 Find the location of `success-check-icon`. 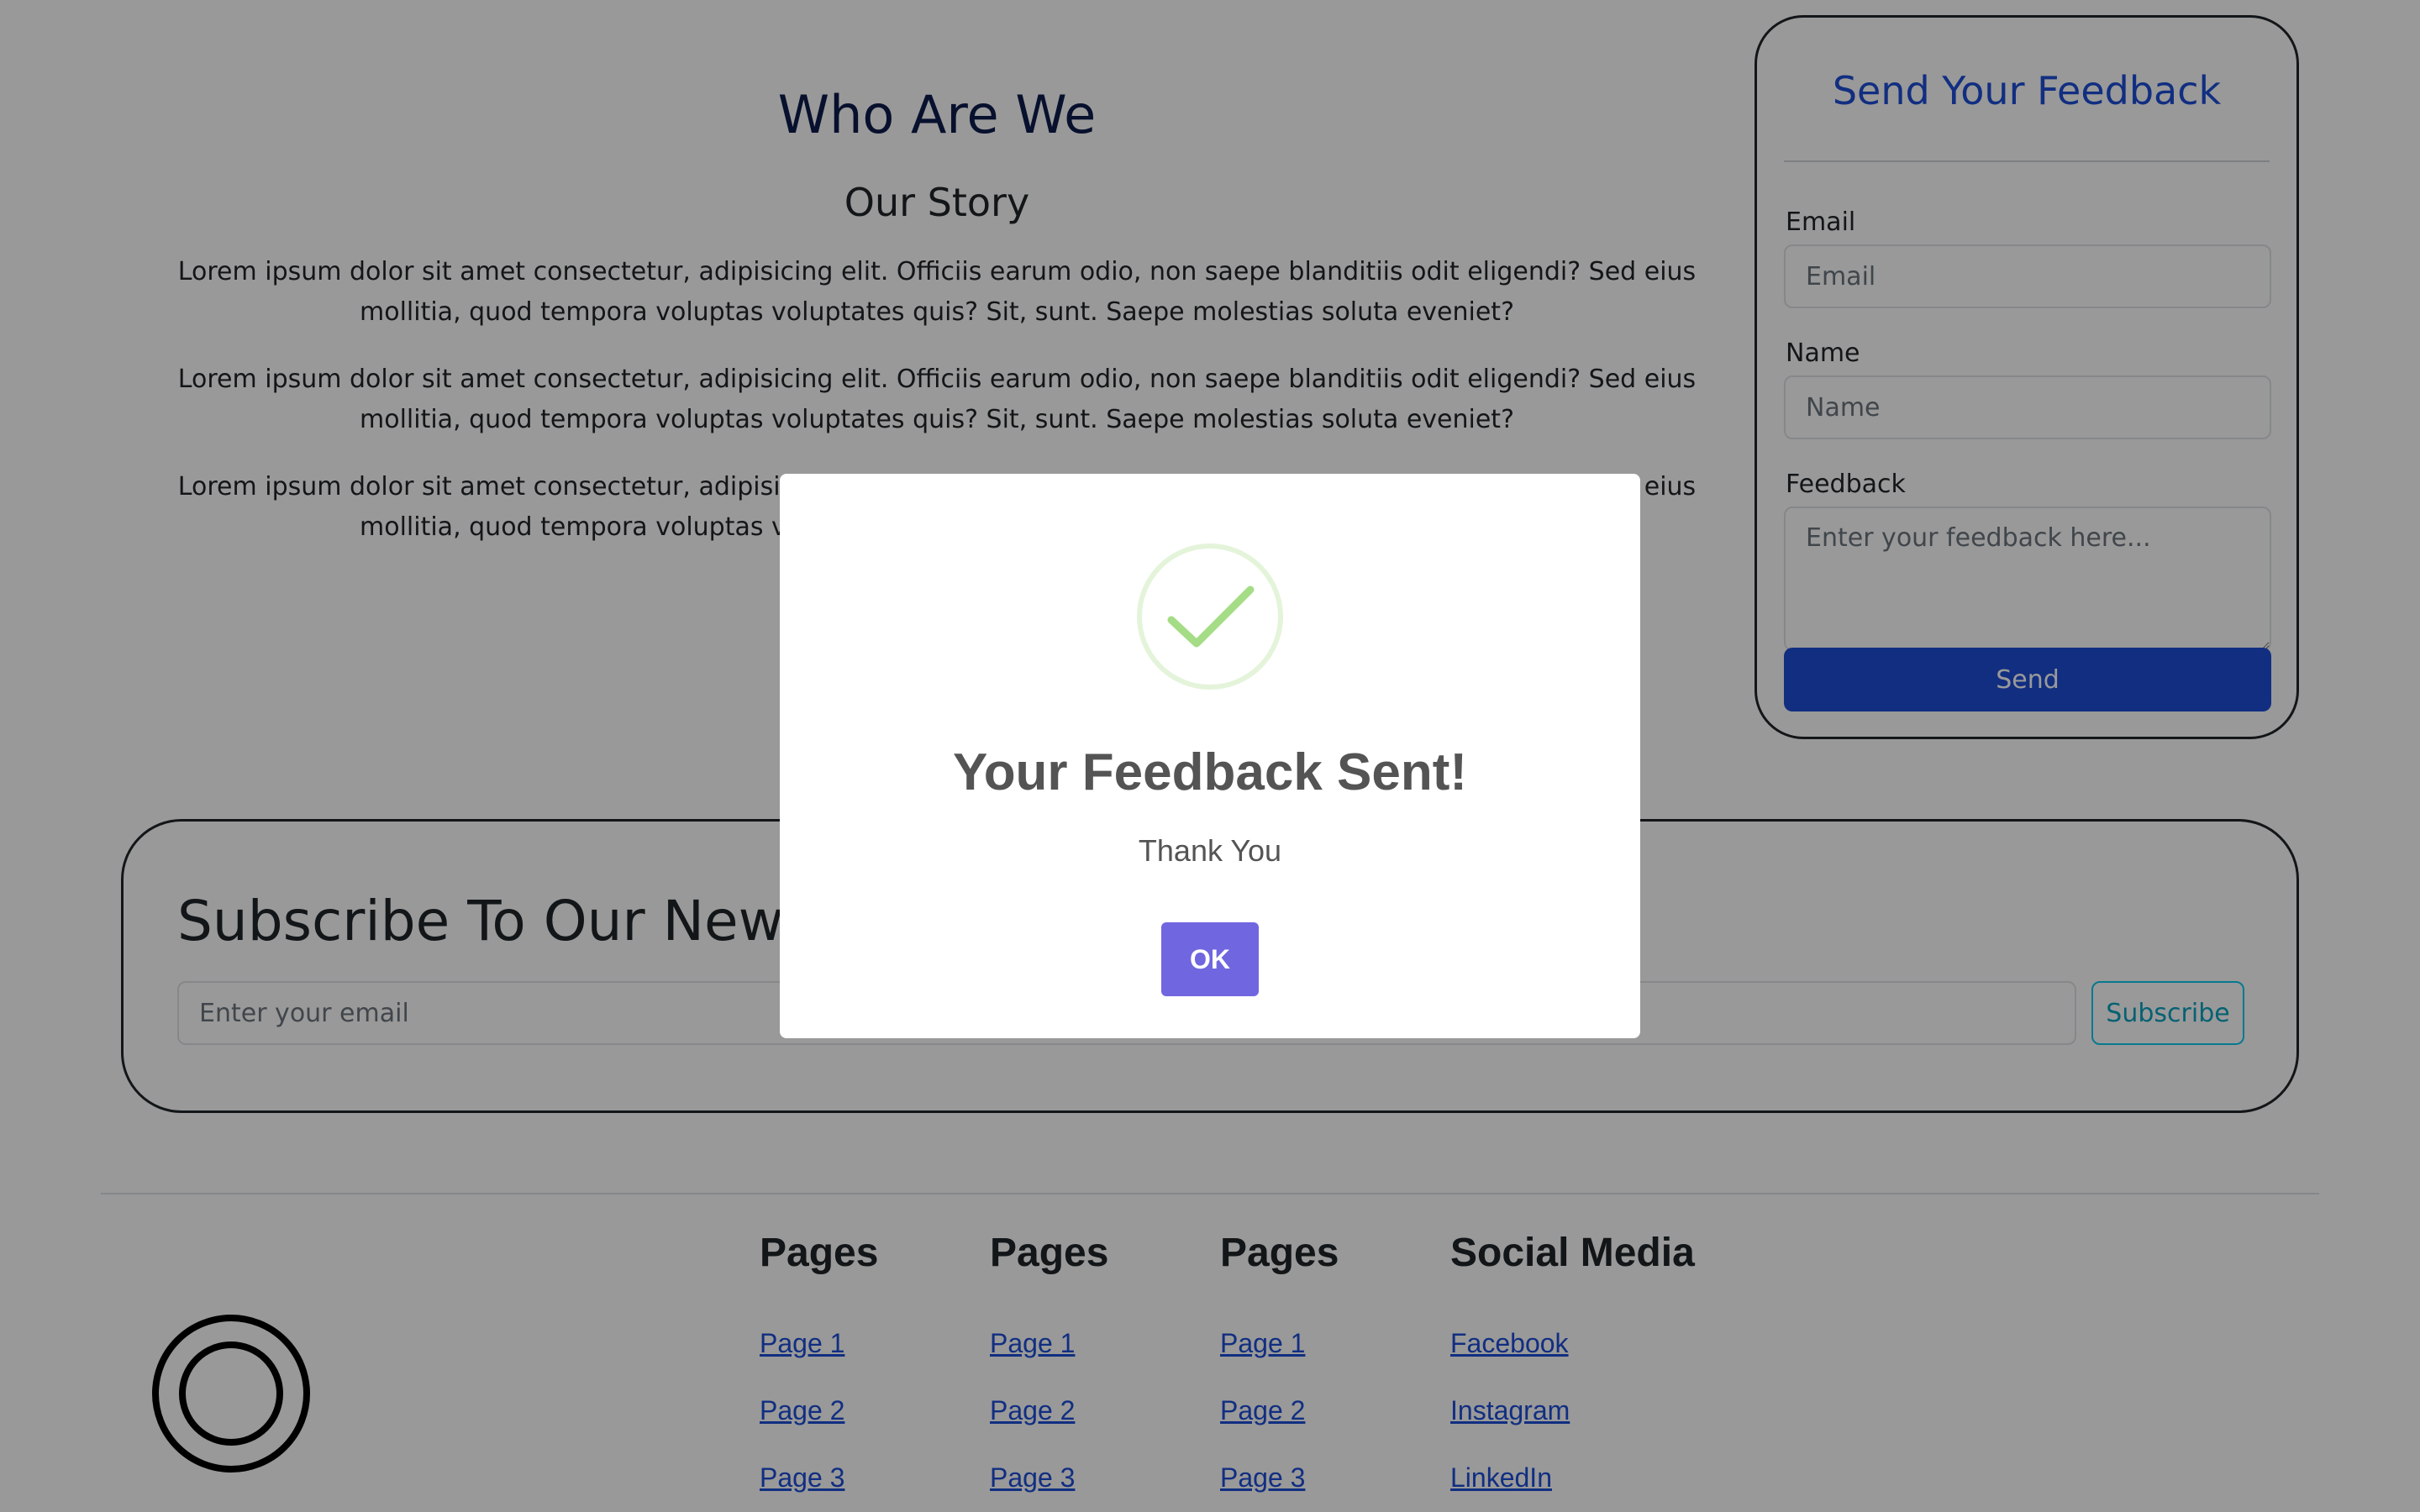

success-check-icon is located at coordinates (1210, 616).